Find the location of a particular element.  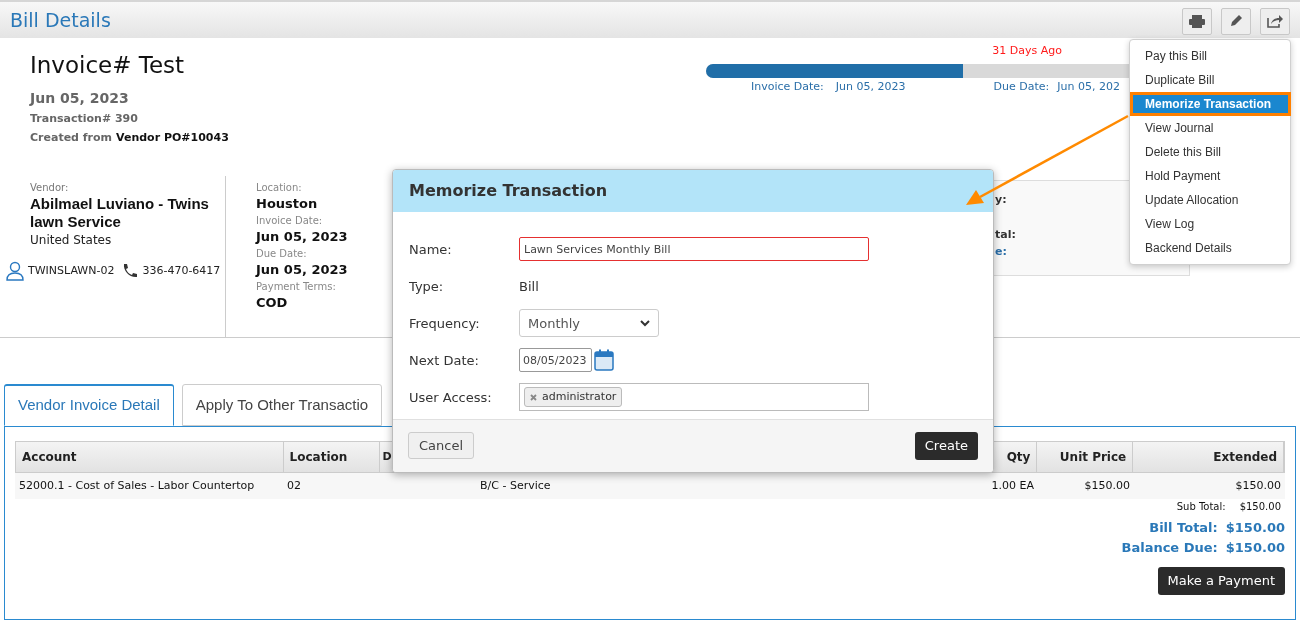

due-date-label: Due Date: is located at coordinates (1021, 86).